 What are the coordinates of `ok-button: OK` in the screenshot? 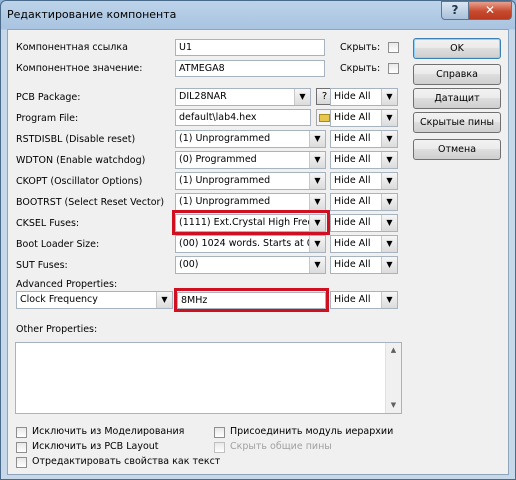 It's located at (457, 48).